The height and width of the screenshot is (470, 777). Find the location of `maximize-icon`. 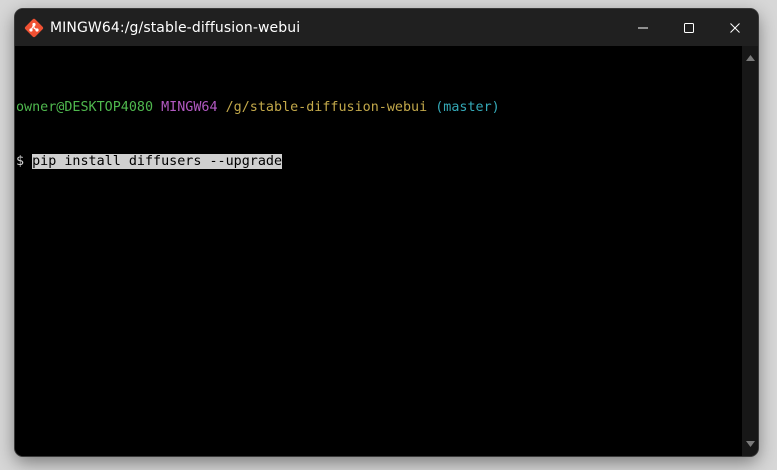

maximize-icon is located at coordinates (689, 27).